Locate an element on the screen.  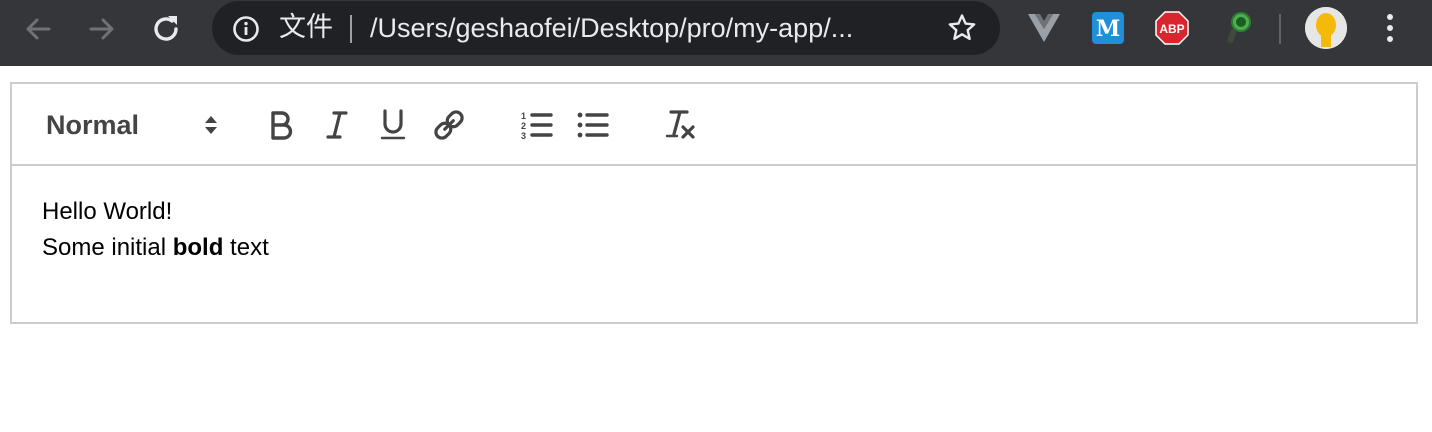
m-extension-icon: M is located at coordinates (1108, 28).